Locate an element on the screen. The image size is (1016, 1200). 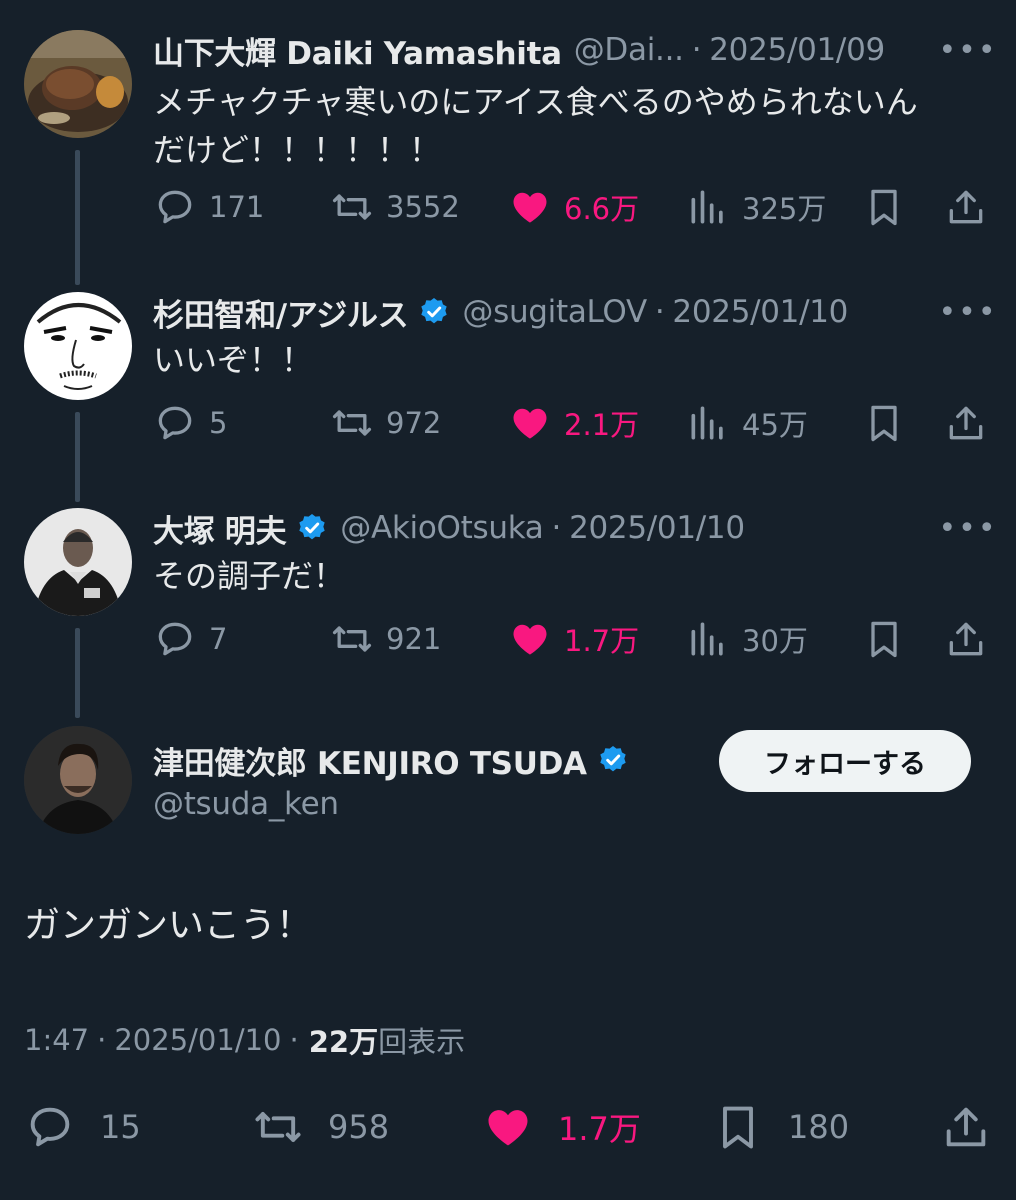
user-handle: @AkioOtsuka is located at coordinates (442, 528).